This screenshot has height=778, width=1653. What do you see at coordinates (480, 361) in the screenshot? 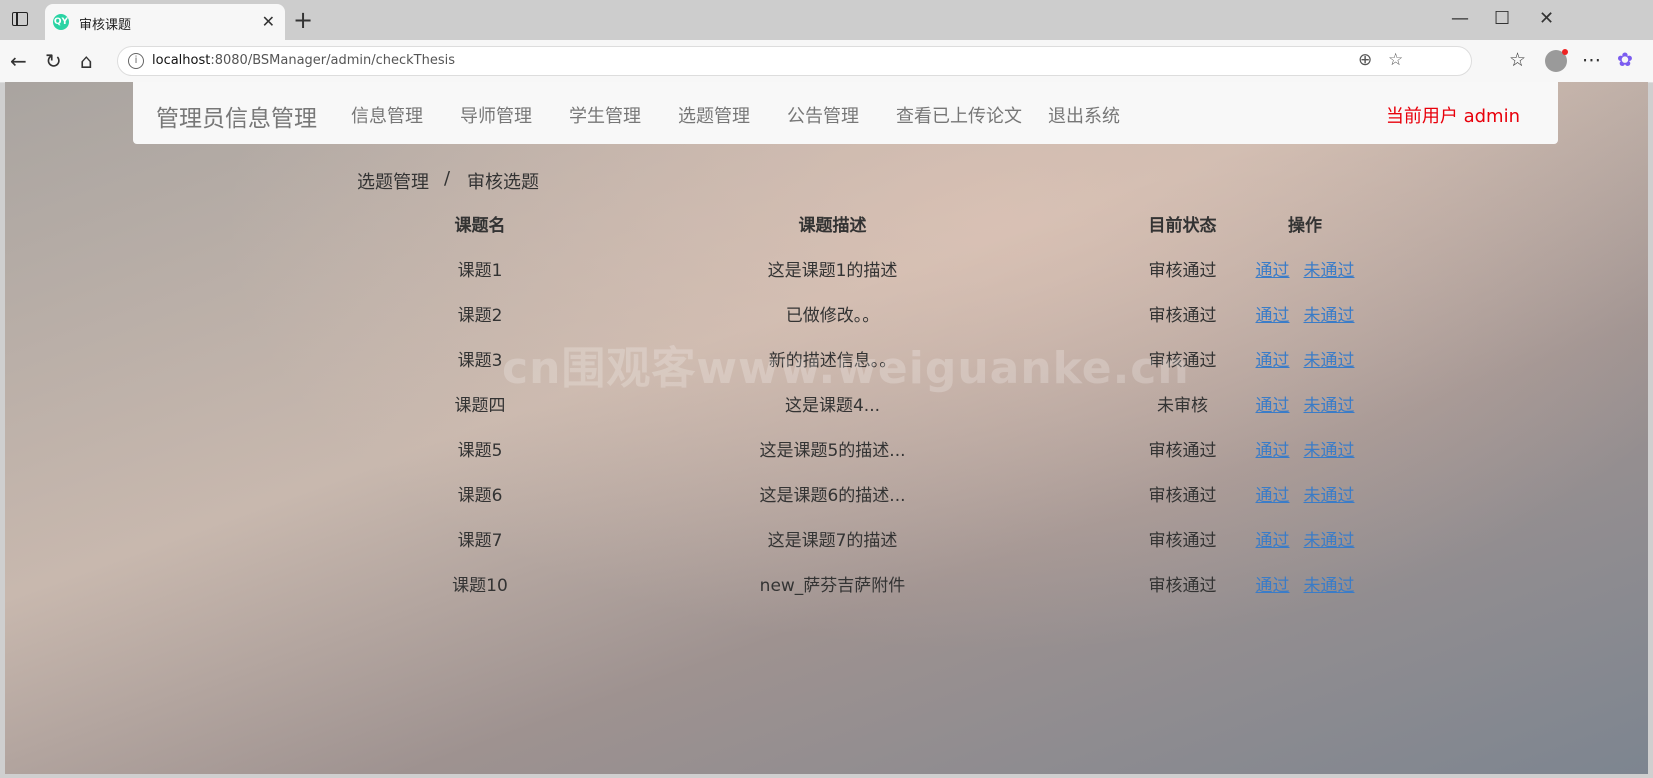
I see `topic-name-cell: 课题3` at bounding box center [480, 361].